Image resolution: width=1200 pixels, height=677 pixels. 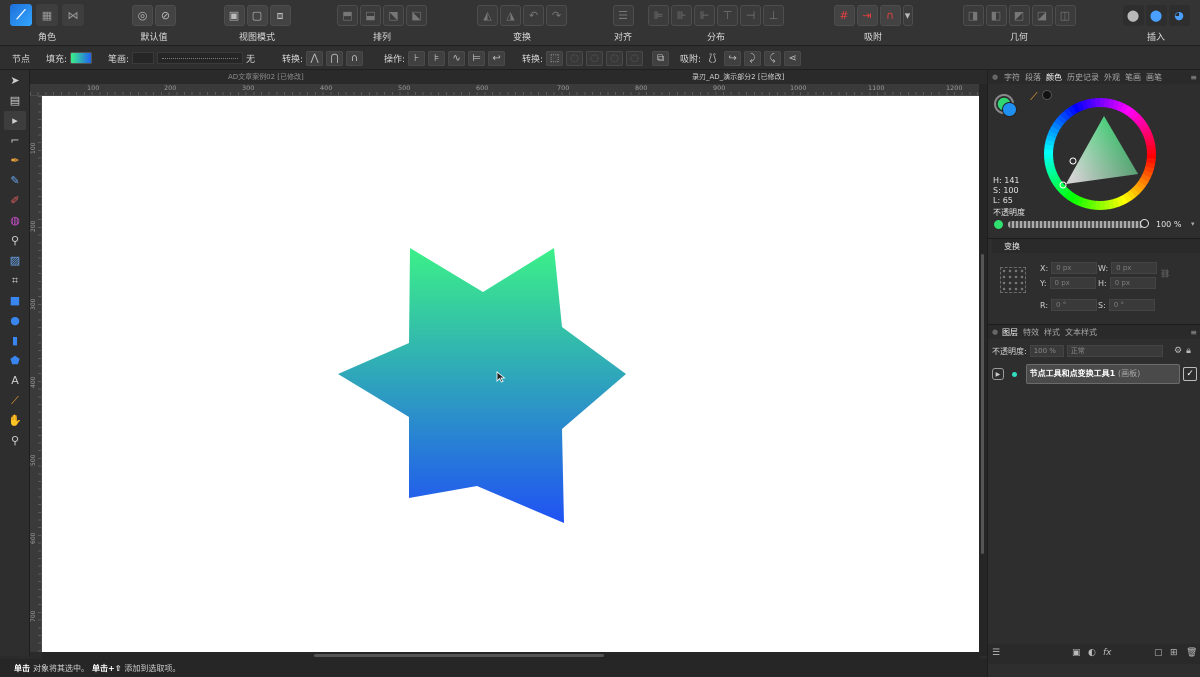 What do you see at coordinates (1019, 15) in the screenshot?
I see `geometry-intersect-icon: ◩` at bounding box center [1019, 15].